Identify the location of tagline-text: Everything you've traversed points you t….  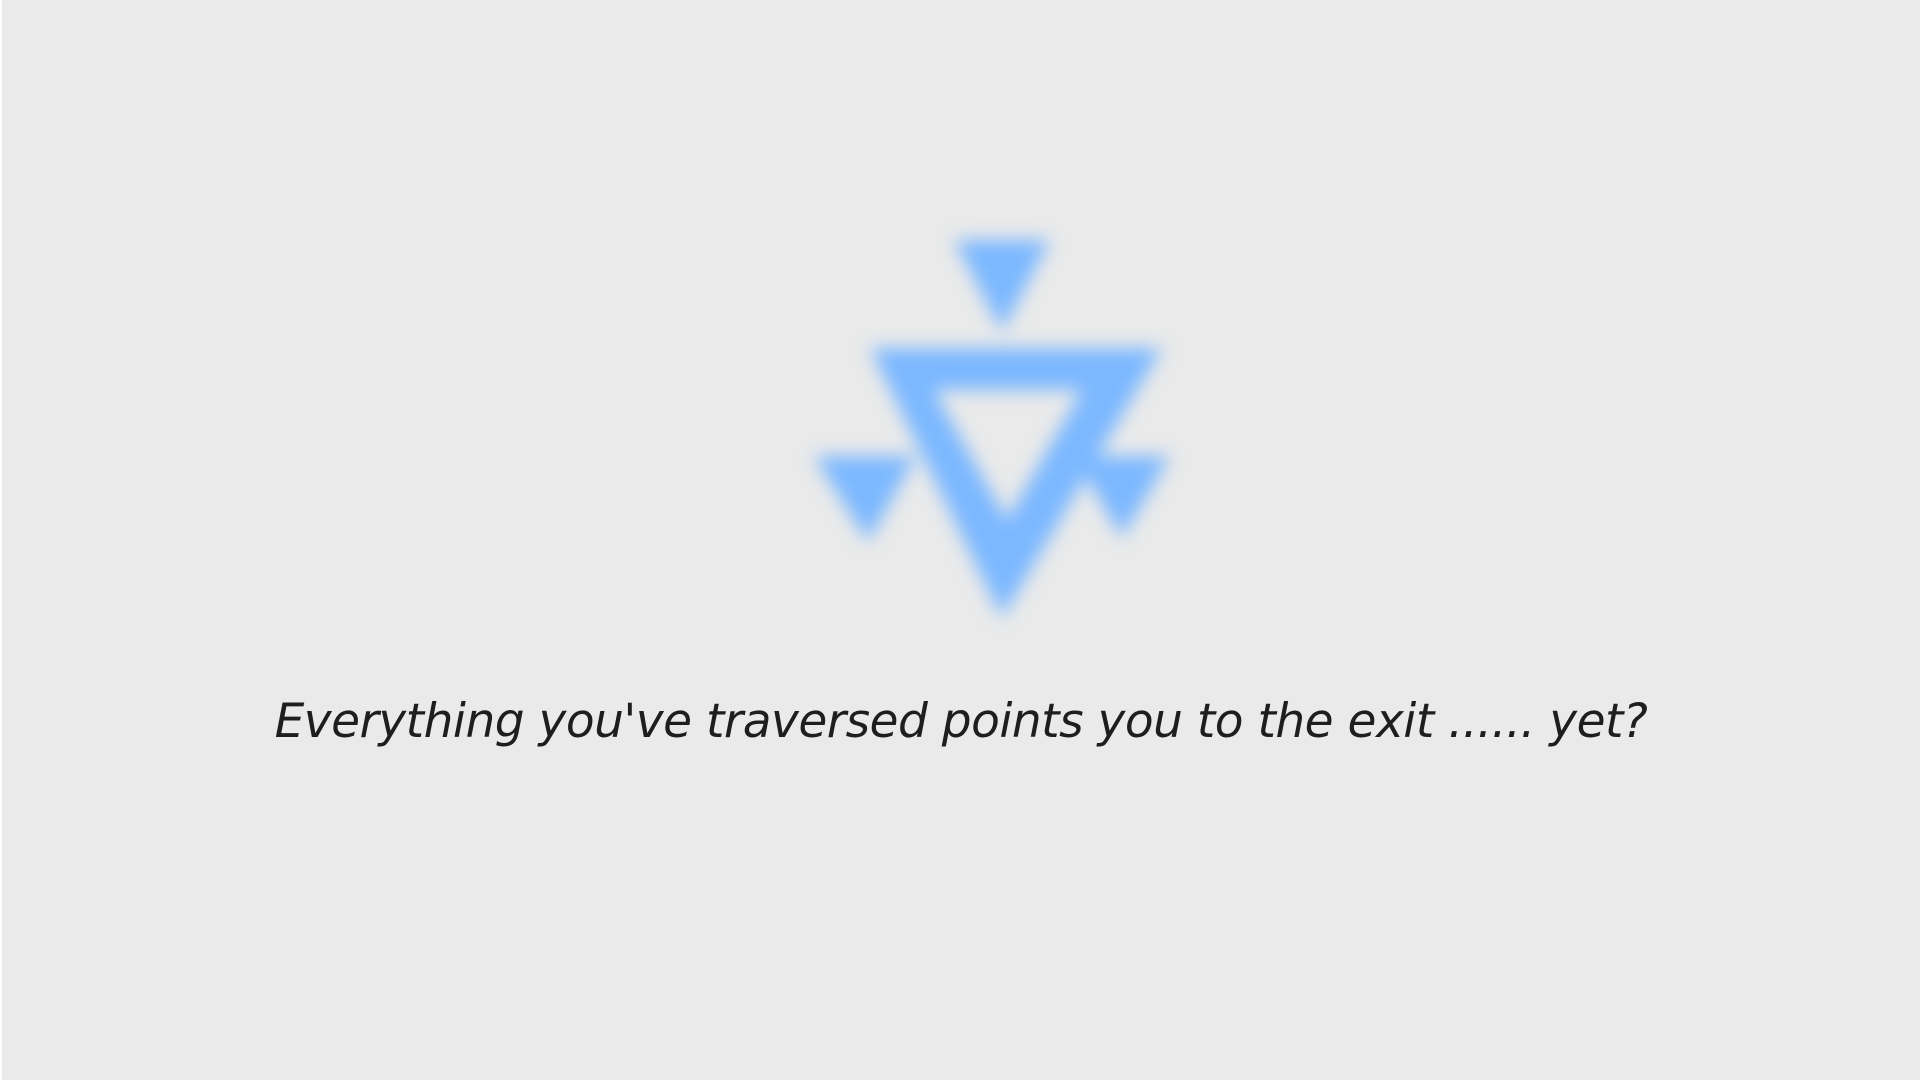
(961, 721).